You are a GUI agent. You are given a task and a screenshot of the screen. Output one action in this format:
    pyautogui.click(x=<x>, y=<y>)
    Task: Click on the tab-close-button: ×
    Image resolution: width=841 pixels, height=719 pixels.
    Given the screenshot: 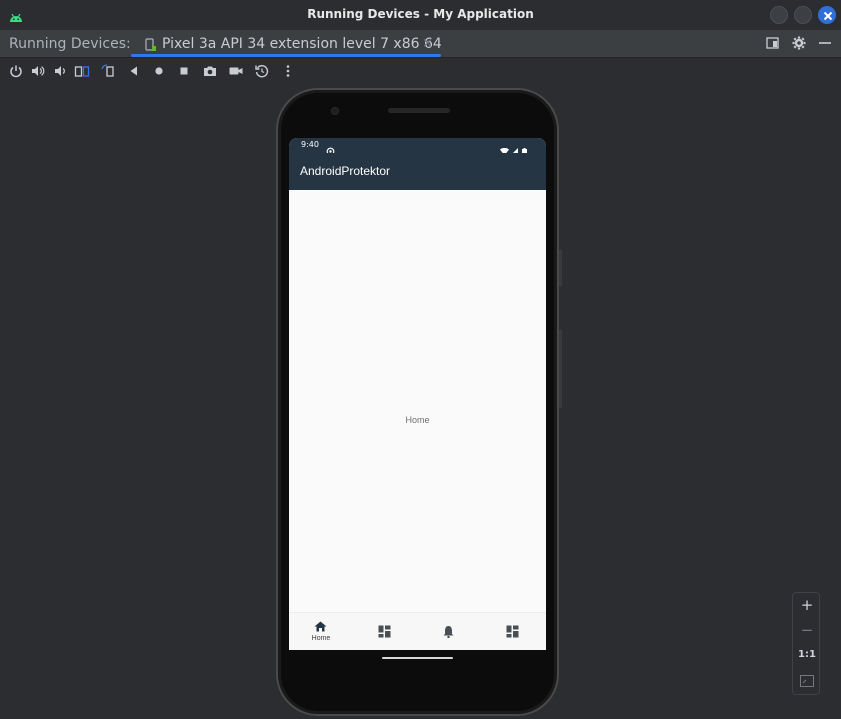 What is the action you would take?
    pyautogui.click(x=427, y=43)
    